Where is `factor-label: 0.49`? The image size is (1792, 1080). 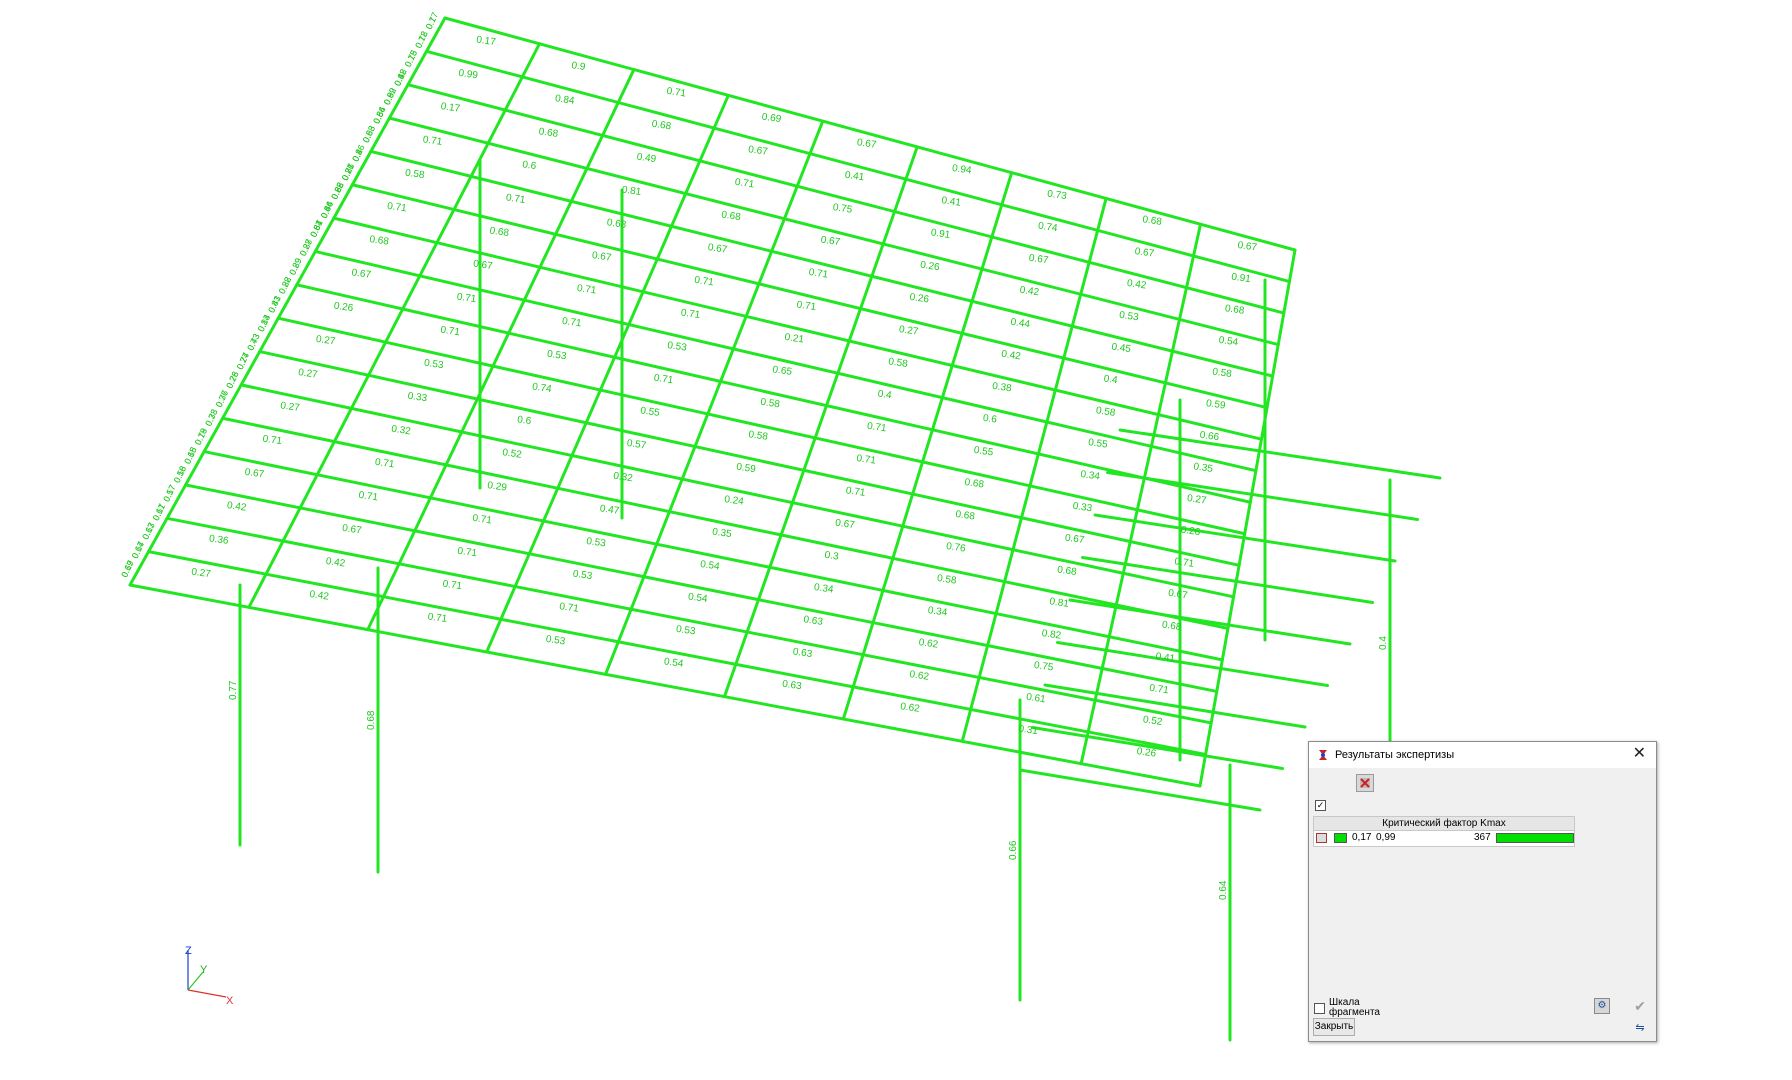
factor-label: 0.49 is located at coordinates (646, 159).